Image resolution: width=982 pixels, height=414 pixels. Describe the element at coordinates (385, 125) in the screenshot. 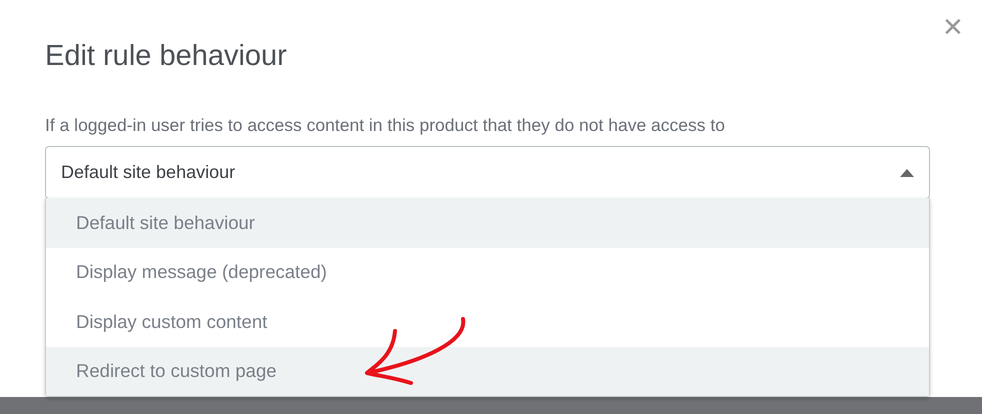

I see `field-label: If a logged-in user tries to access content in this product that they do not have access to` at that location.